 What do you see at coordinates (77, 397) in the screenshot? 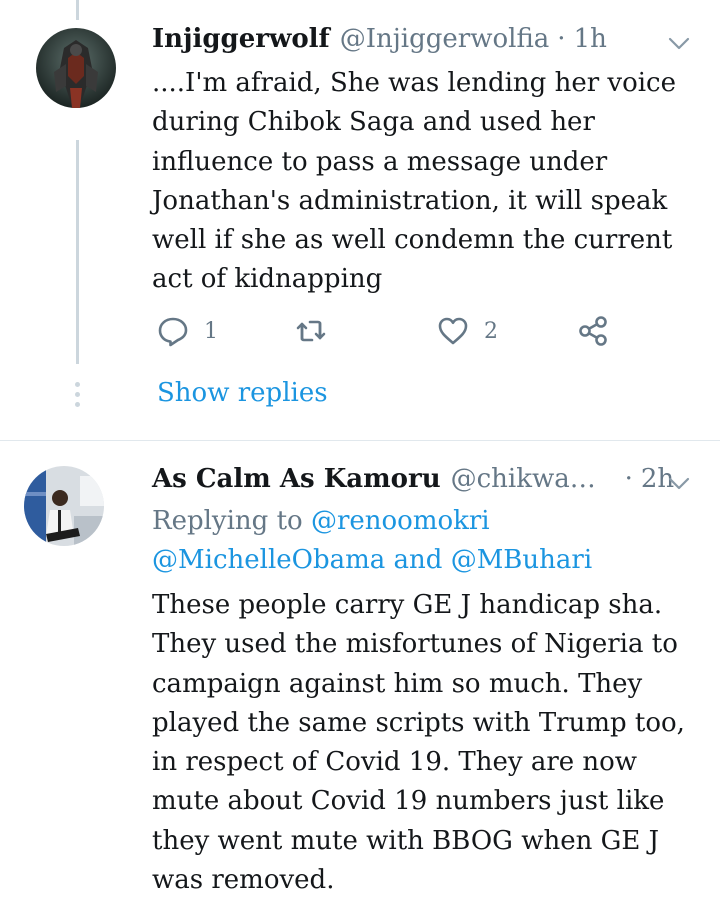
I see `thread-collapsed-dots` at bounding box center [77, 397].